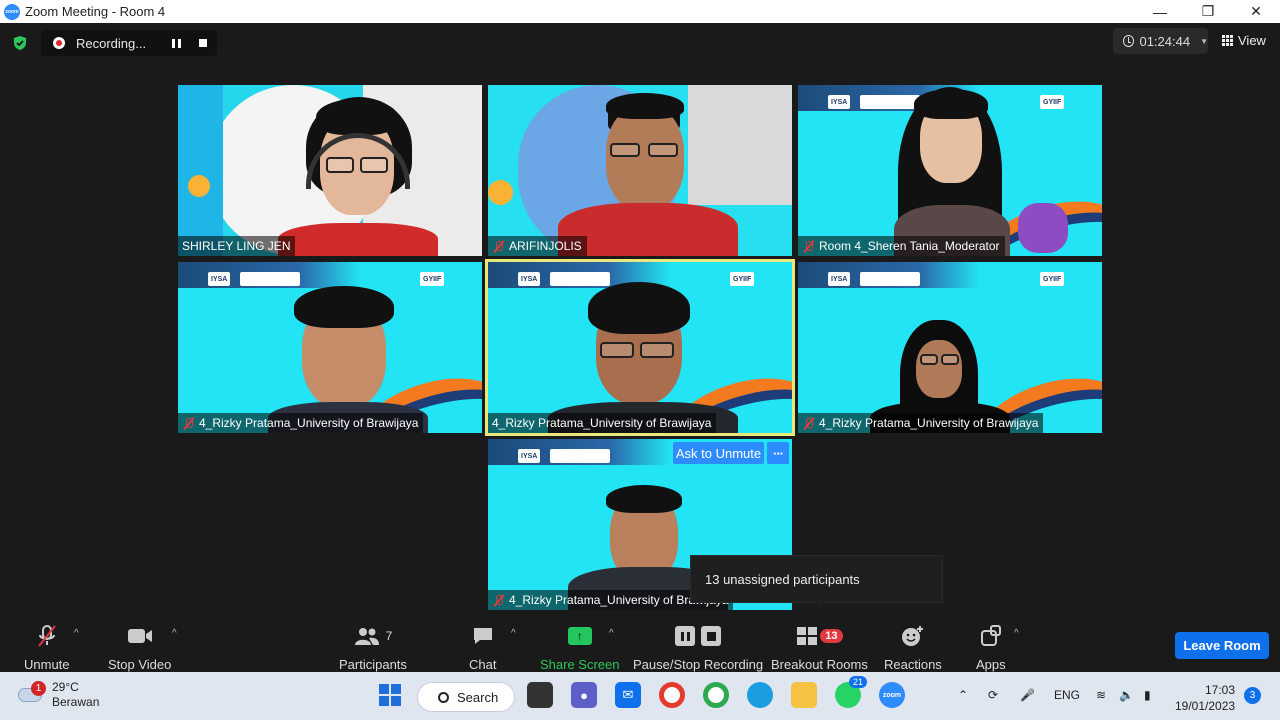 The width and height of the screenshot is (1280, 720). I want to click on video-tile: IYSA GYIIF Room 4_Sheren Tania_Moderator, so click(950, 170).